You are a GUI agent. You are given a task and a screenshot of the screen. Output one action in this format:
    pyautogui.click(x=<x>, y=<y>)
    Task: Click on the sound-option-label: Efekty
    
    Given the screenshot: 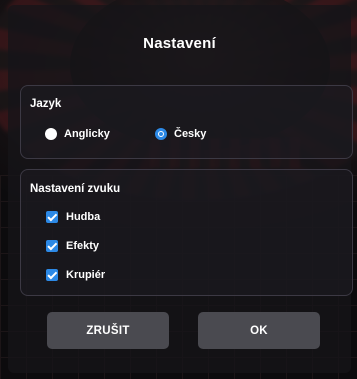 What is the action you would take?
    pyautogui.click(x=83, y=246)
    